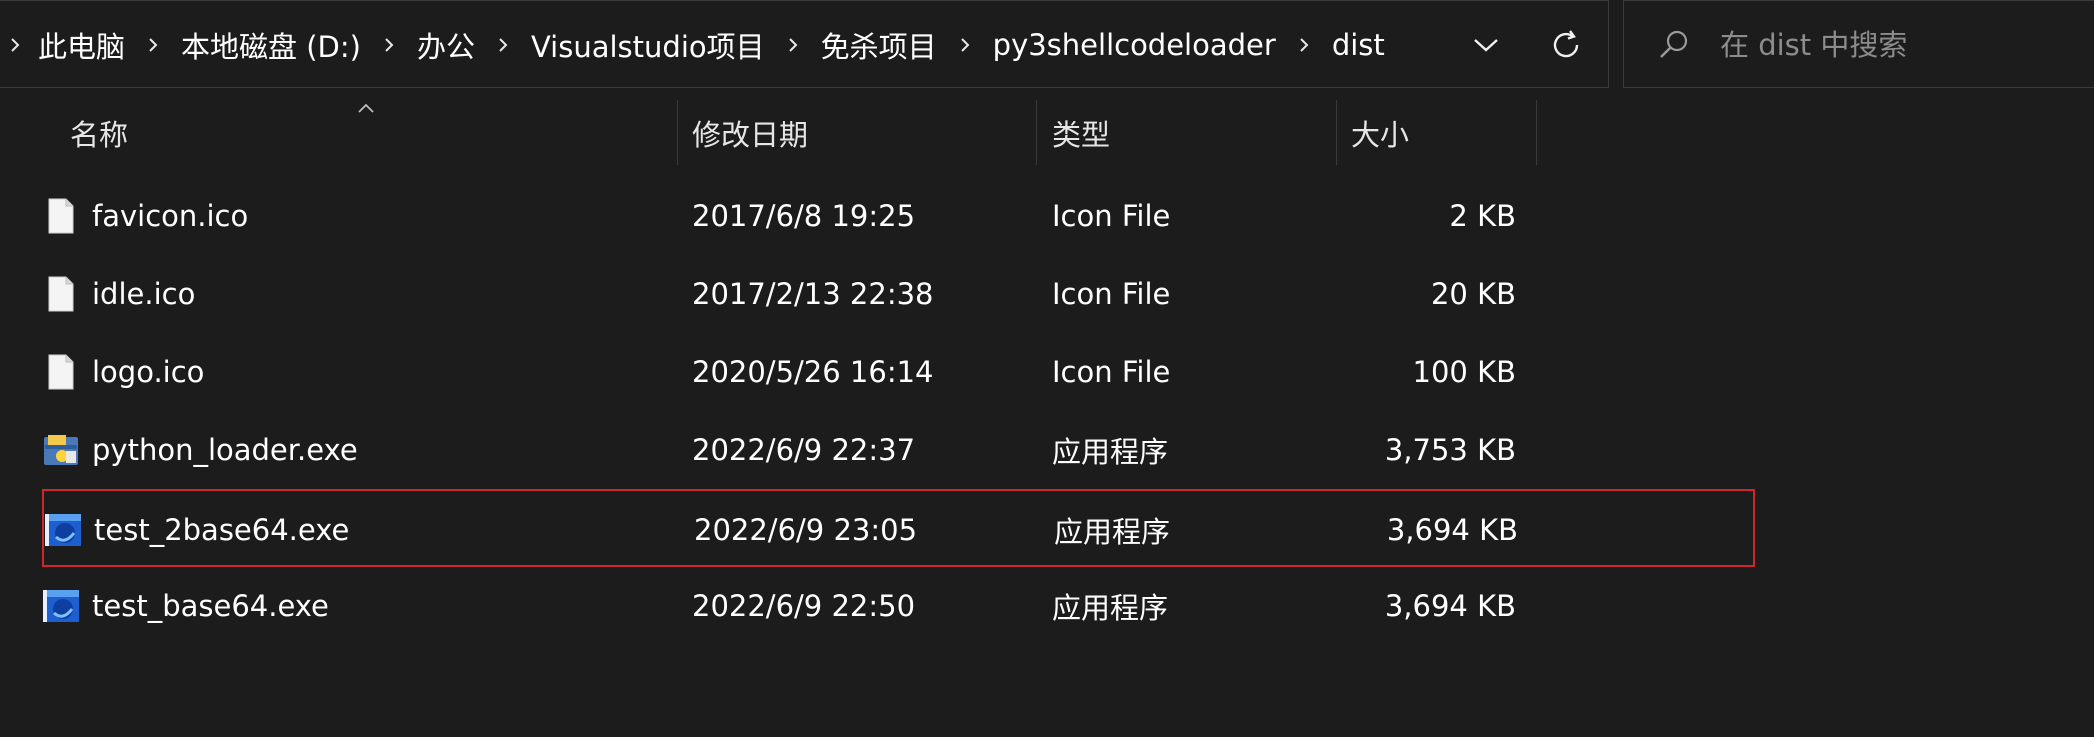 The image size is (2094, 737). I want to click on address-history-dropdown, so click(1486, 45).